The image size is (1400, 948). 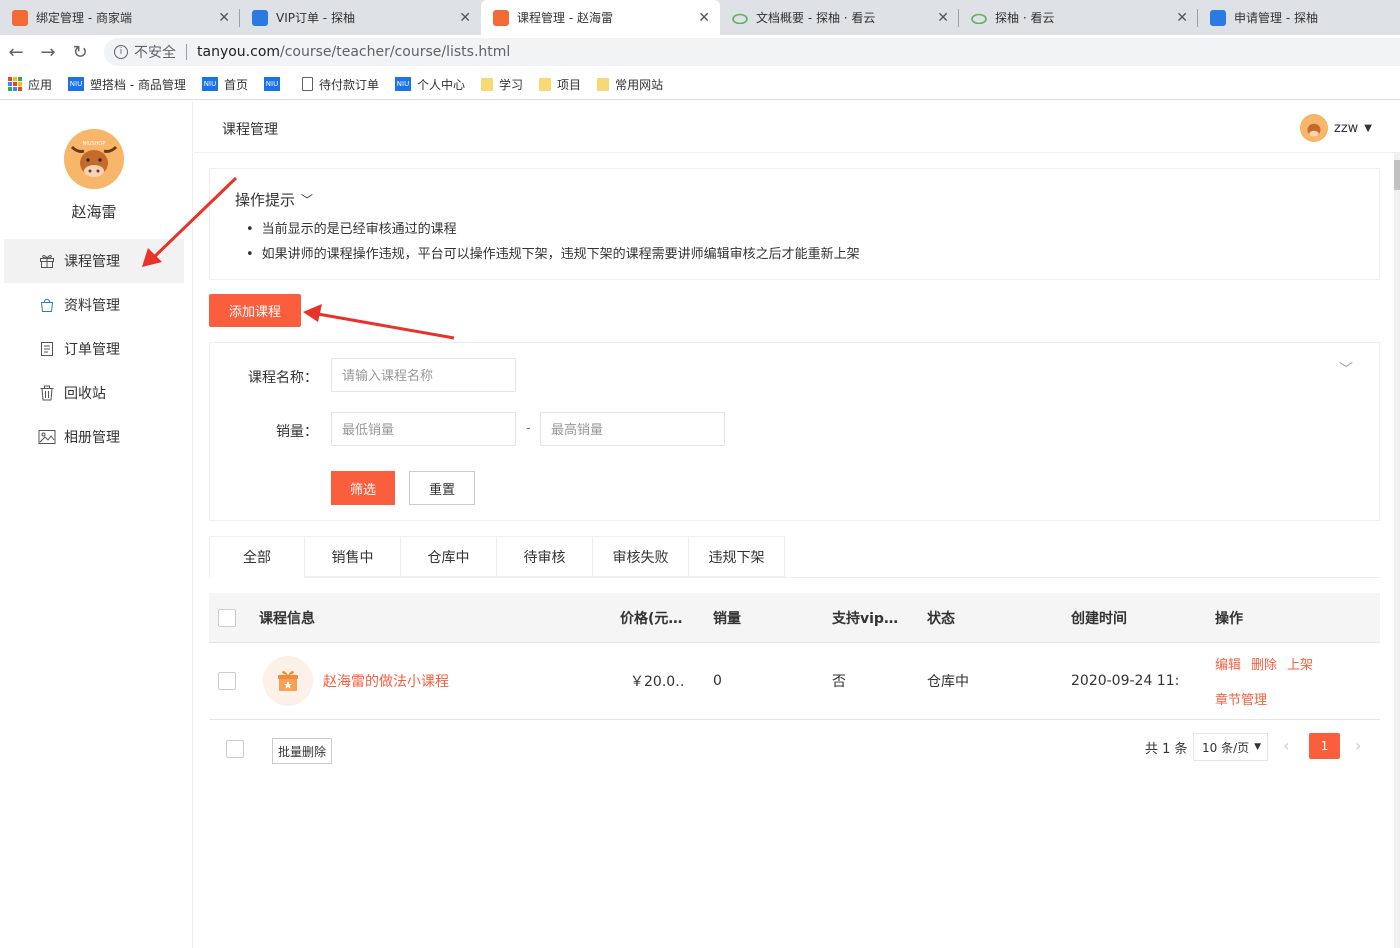 What do you see at coordinates (94, 159) in the screenshot?
I see `avatar: NIUSHOP` at bounding box center [94, 159].